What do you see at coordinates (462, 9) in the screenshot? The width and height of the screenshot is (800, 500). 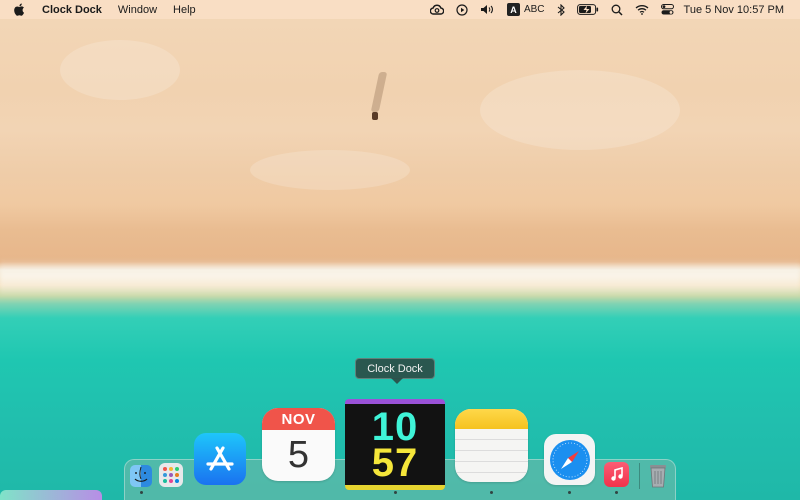 I see `play-circle-icon` at bounding box center [462, 9].